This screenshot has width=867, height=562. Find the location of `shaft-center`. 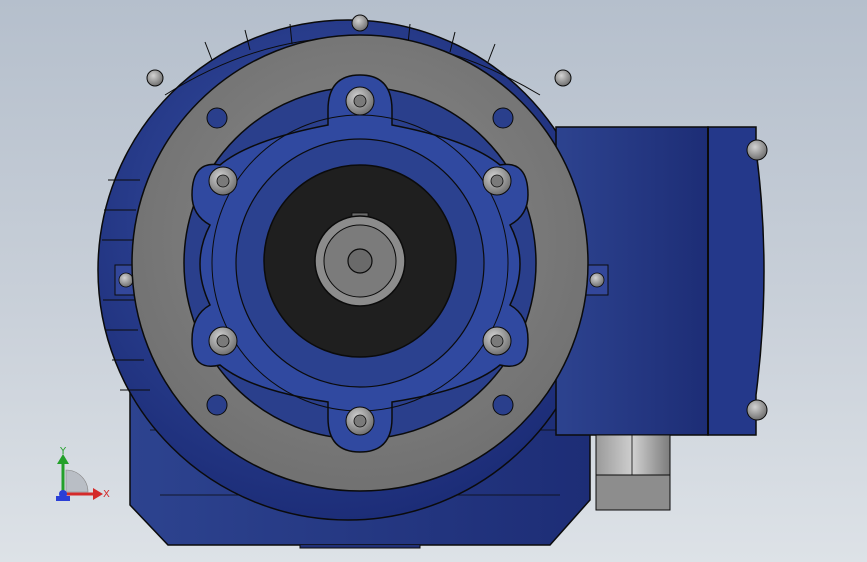

shaft-center is located at coordinates (360, 261).